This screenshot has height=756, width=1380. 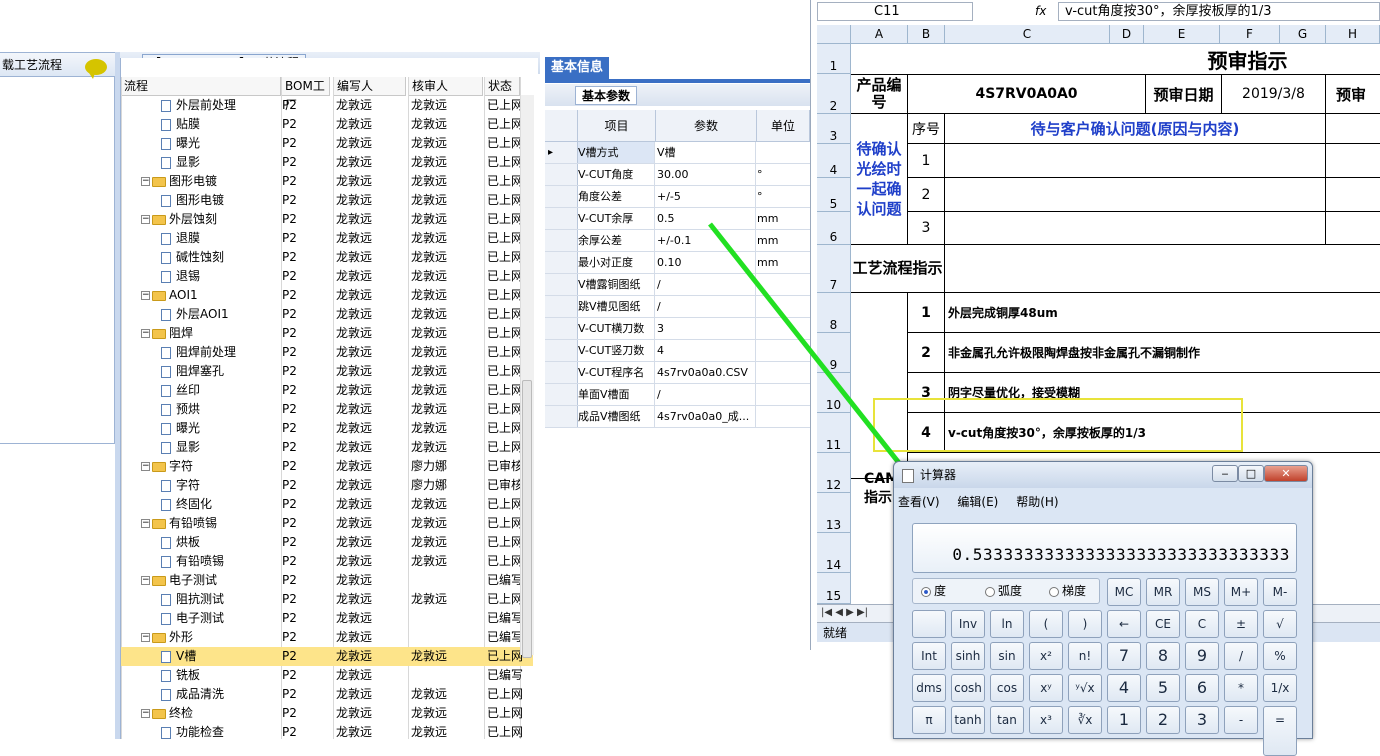 What do you see at coordinates (327, 257) in the screenshot?
I see `tree-row: 碱性蚀刻 P2 龙敦远 龙敦远 已上网` at bounding box center [327, 257].